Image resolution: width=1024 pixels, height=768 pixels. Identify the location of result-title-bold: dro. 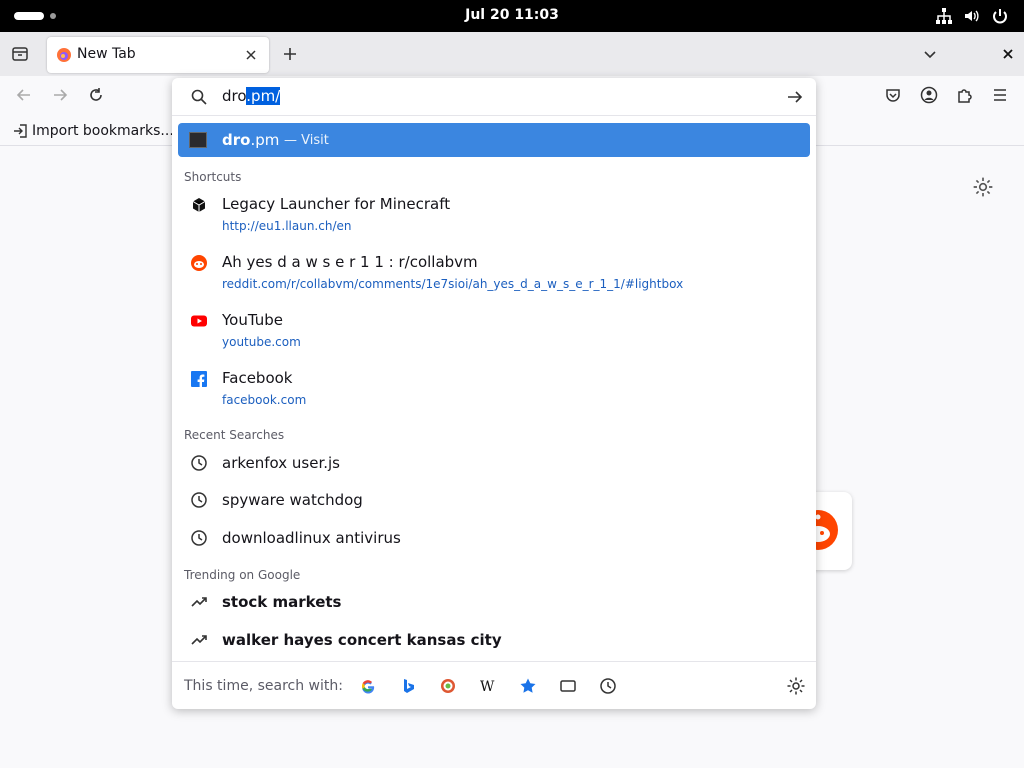
(236, 140).